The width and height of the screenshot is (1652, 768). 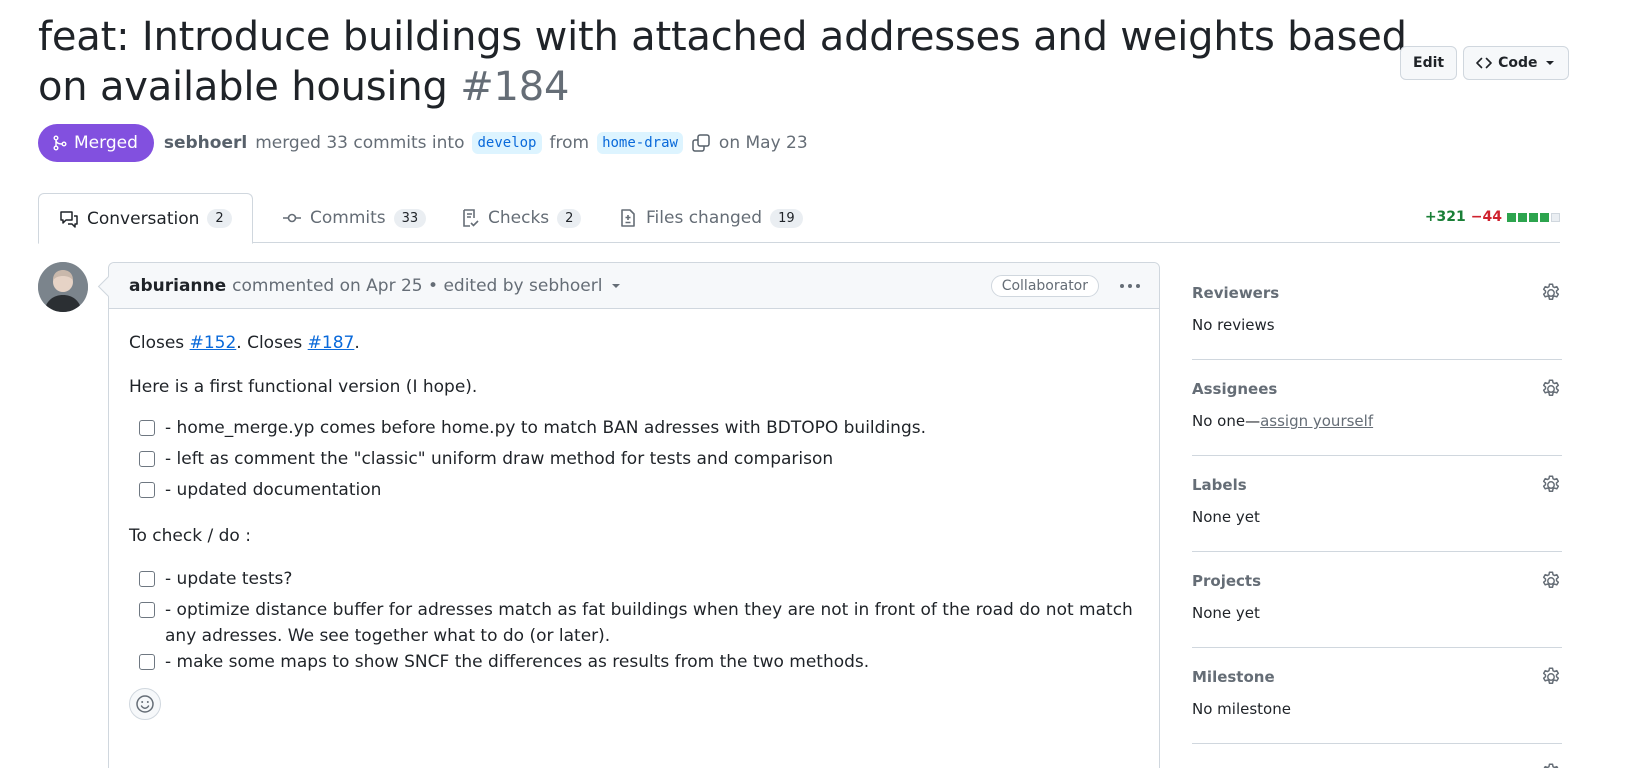 What do you see at coordinates (1445, 217) in the screenshot?
I see `diffstat-additions: +321` at bounding box center [1445, 217].